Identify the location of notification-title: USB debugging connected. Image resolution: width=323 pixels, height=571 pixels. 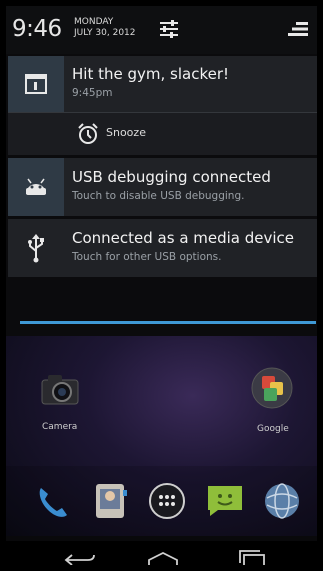
(171, 177).